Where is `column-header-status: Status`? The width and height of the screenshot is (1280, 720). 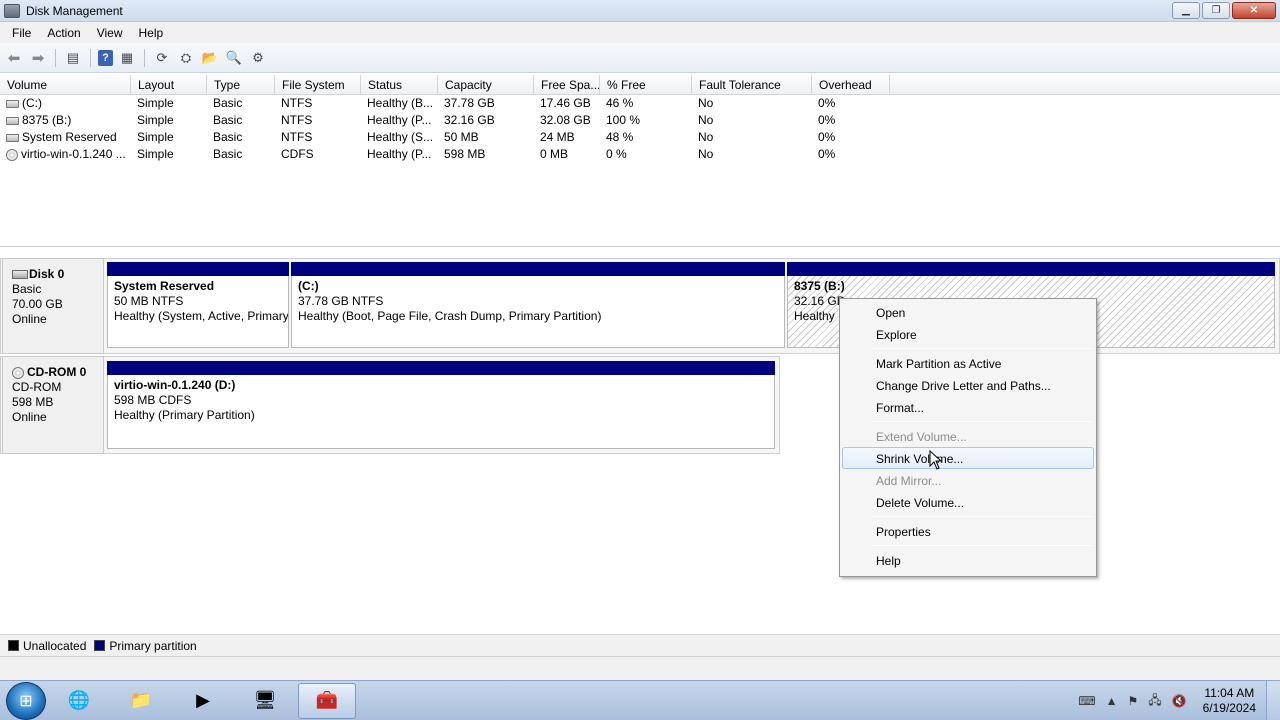 column-header-status: Status is located at coordinates (399, 84).